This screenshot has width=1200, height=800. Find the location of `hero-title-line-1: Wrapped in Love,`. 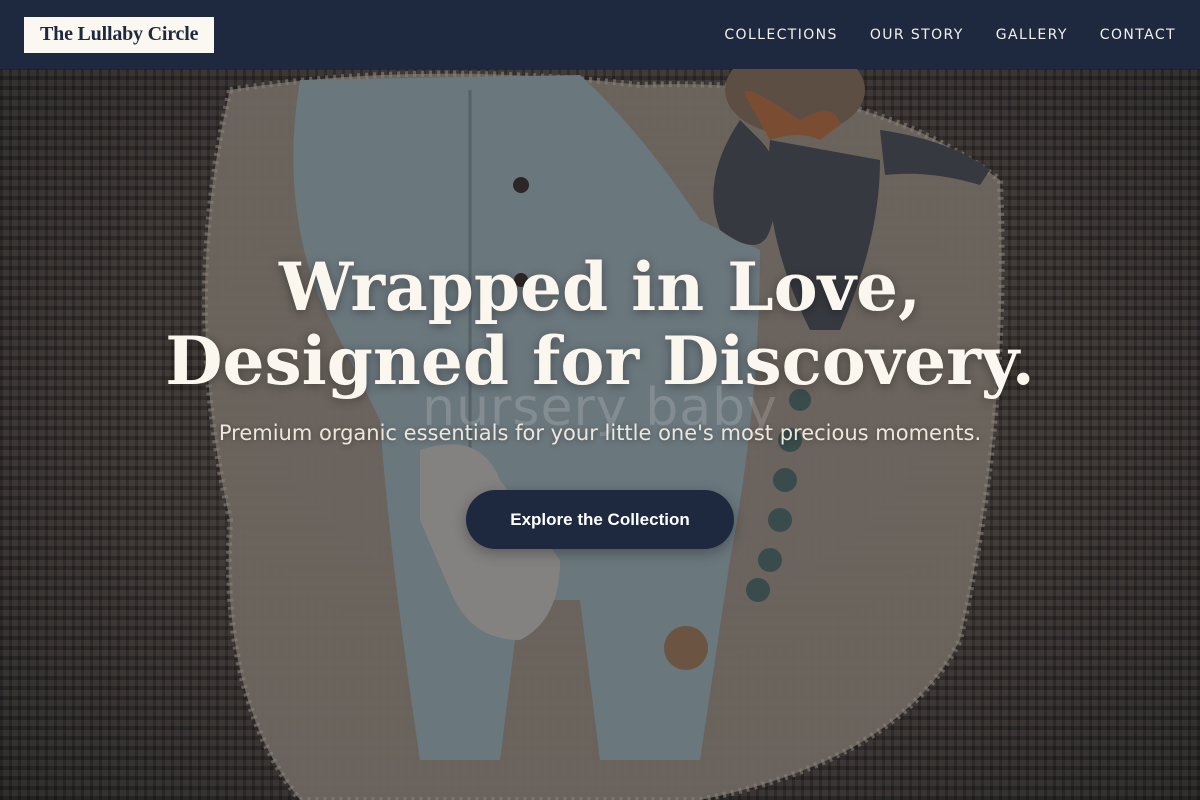

hero-title-line-1: Wrapped in Love, is located at coordinates (600, 287).